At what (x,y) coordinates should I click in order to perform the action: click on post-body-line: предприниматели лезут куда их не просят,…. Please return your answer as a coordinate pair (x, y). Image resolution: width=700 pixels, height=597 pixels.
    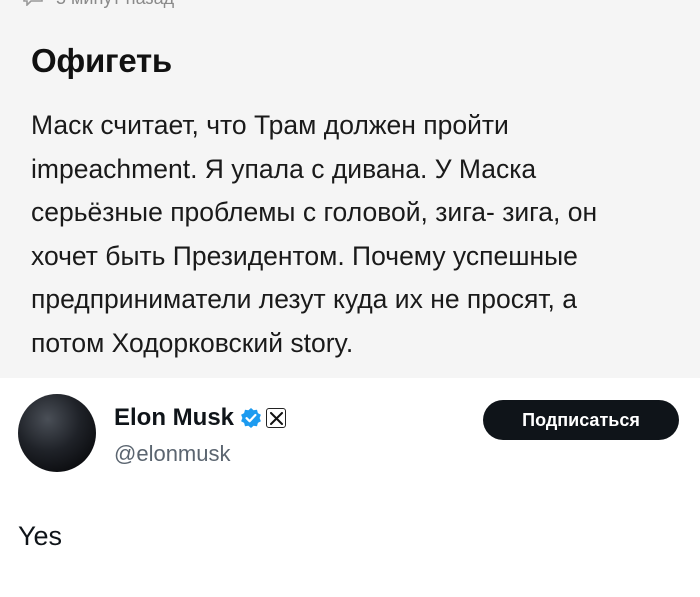
    Looking at the image, I should click on (304, 299).